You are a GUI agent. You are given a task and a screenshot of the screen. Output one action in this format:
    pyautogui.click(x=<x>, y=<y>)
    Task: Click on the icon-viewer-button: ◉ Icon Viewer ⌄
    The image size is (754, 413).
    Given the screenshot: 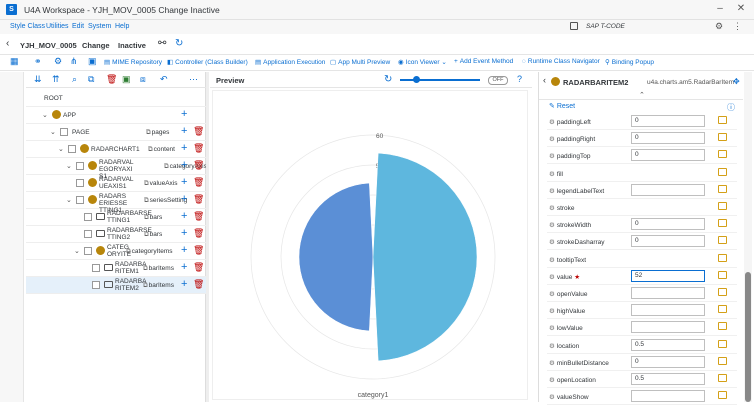 What is the action you would take?
    pyautogui.click(x=422, y=62)
    